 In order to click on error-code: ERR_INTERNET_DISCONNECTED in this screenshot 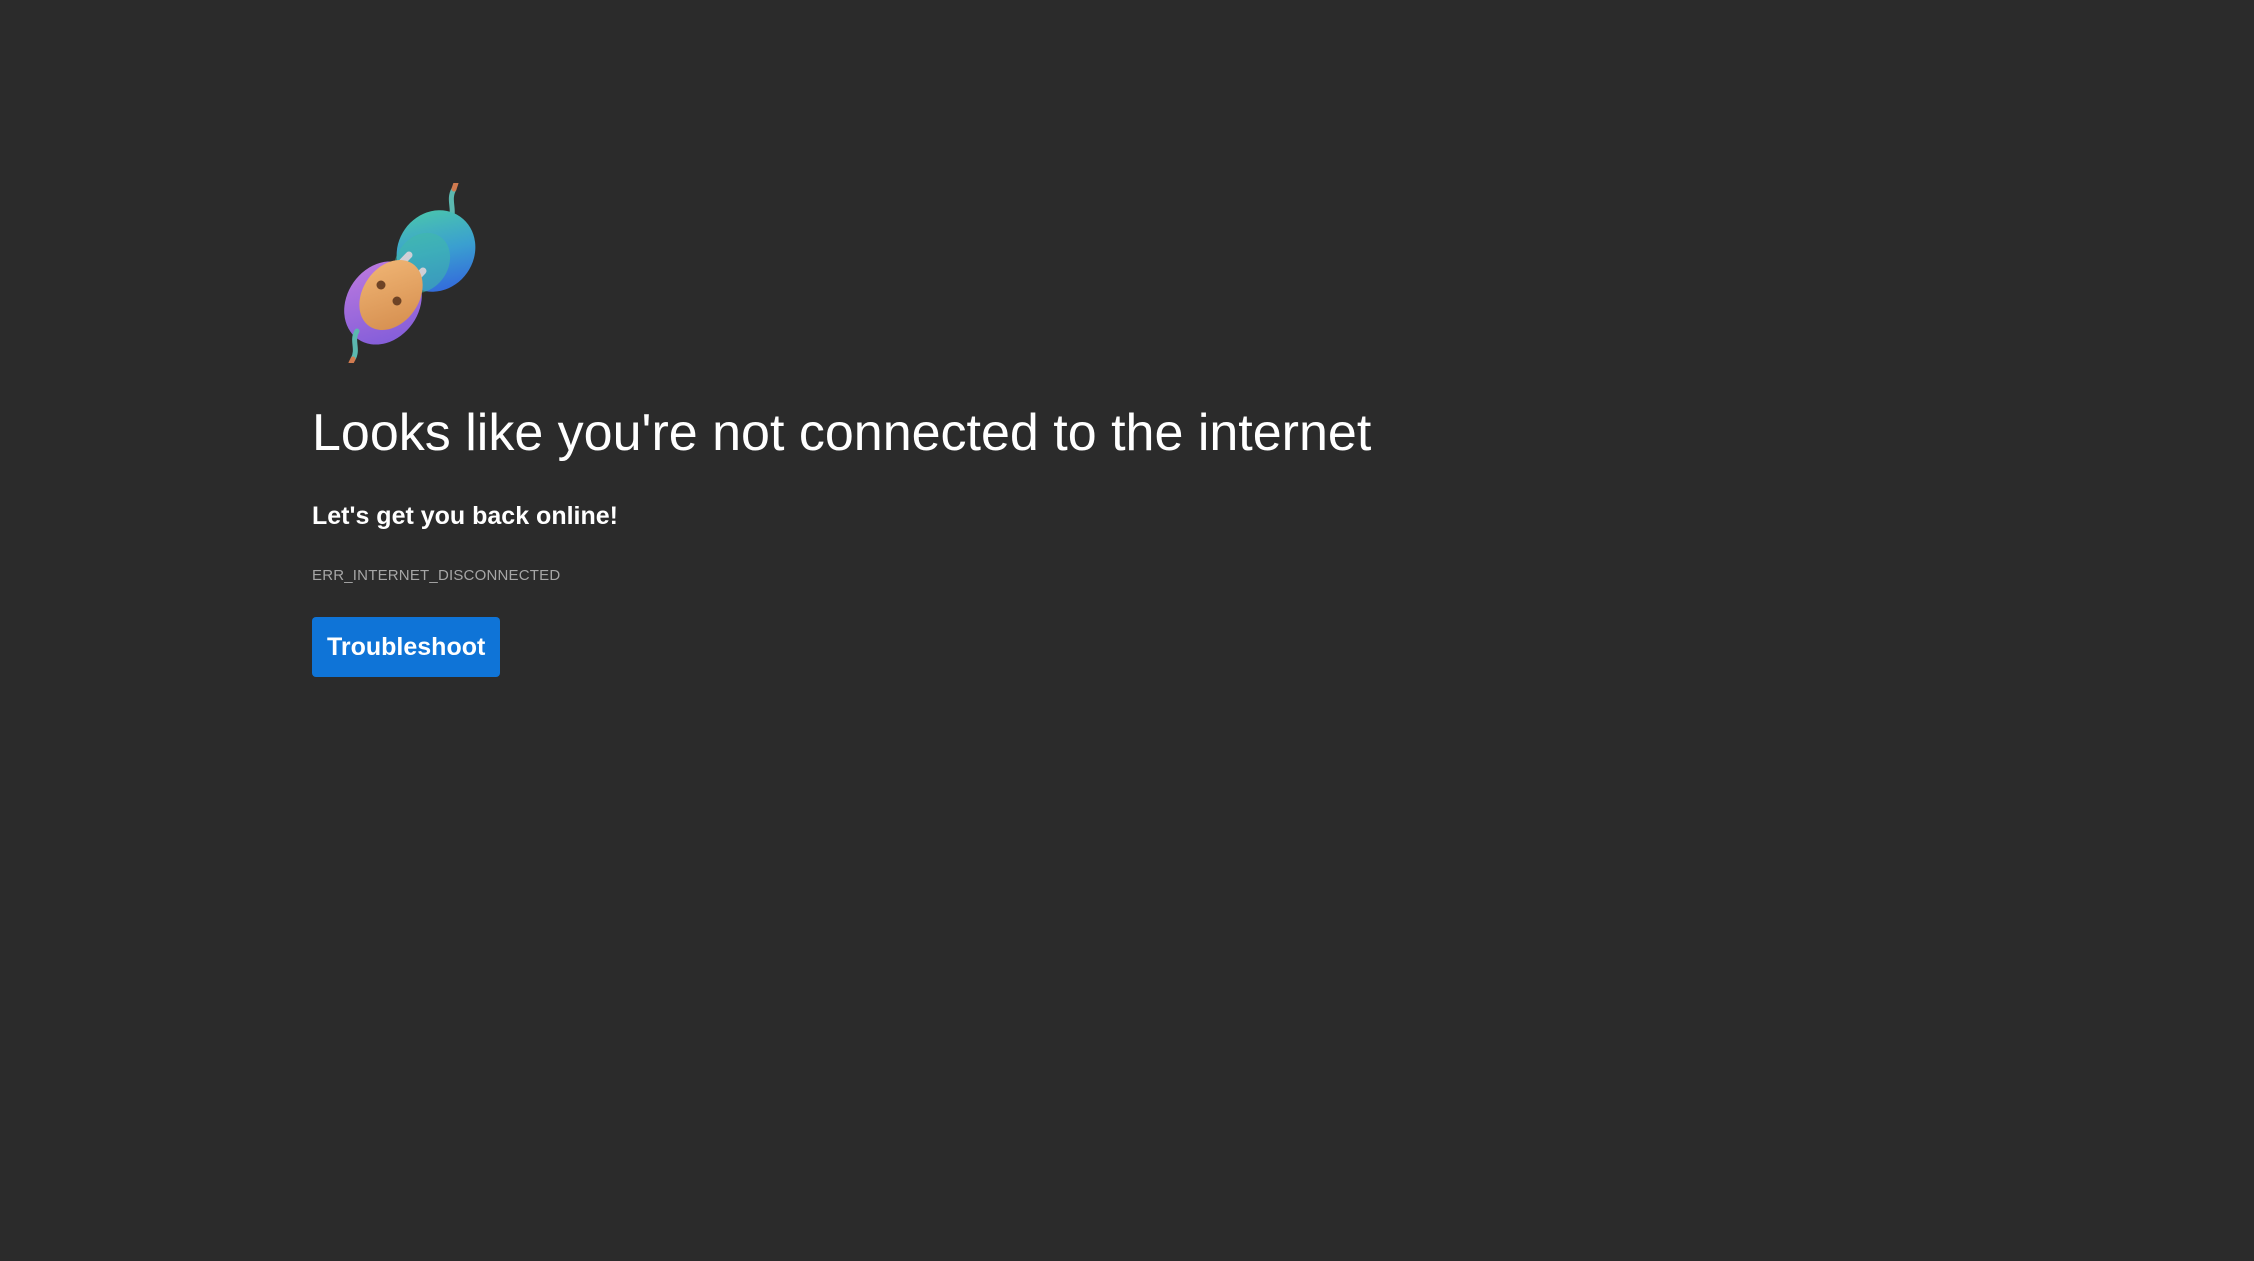, I will do `click(436, 575)`.